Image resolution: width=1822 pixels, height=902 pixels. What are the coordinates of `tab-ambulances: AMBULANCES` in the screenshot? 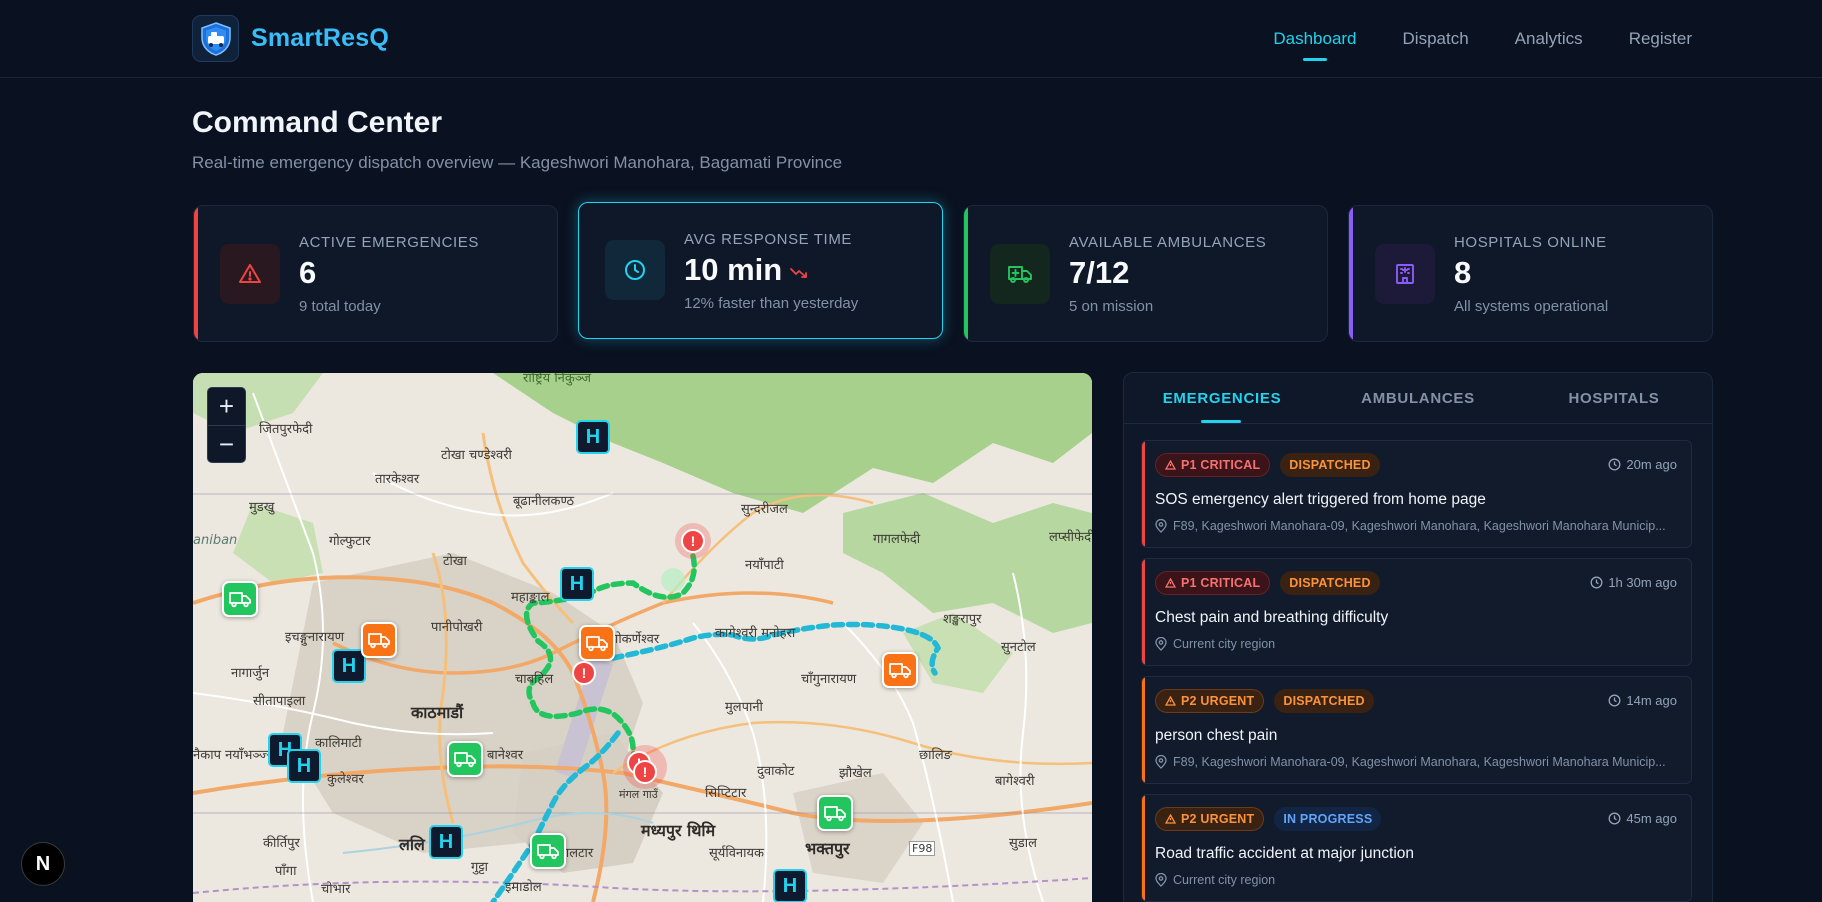 It's located at (1418, 398).